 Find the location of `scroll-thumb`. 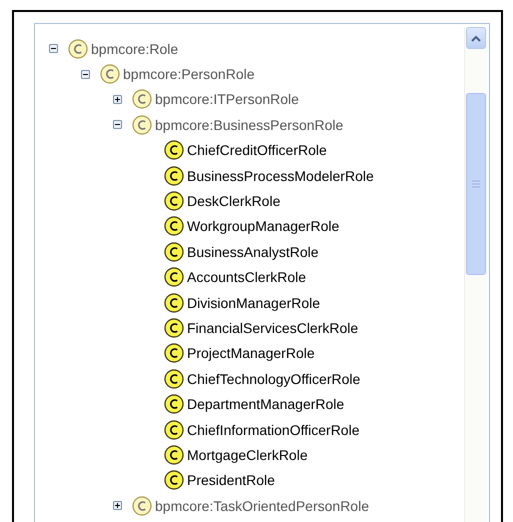

scroll-thumb is located at coordinates (476, 184).